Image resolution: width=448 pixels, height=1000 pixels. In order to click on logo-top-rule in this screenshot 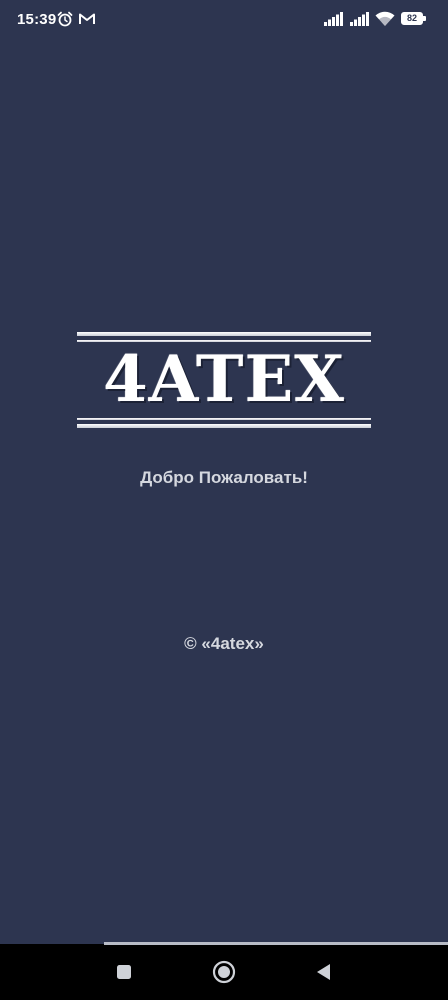, I will do `click(224, 334)`.